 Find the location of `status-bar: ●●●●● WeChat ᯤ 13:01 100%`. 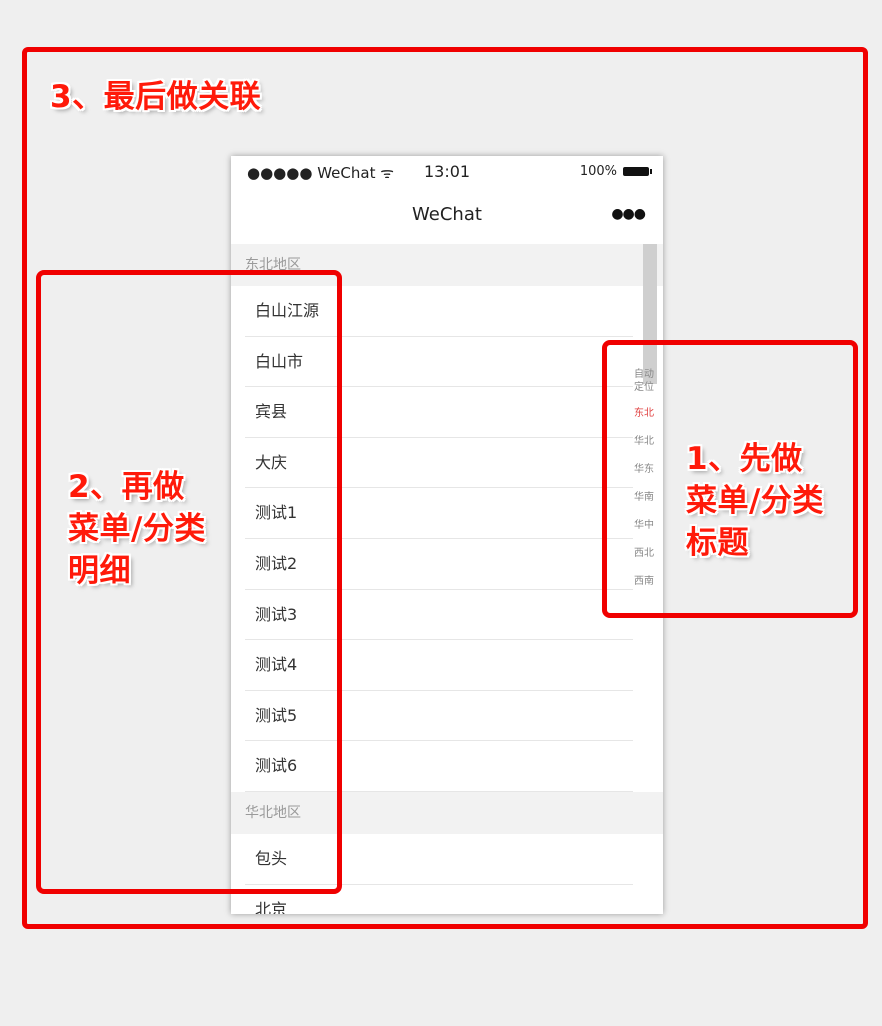

status-bar: ●●●●● WeChat ᯤ 13:01 100% is located at coordinates (447, 173).